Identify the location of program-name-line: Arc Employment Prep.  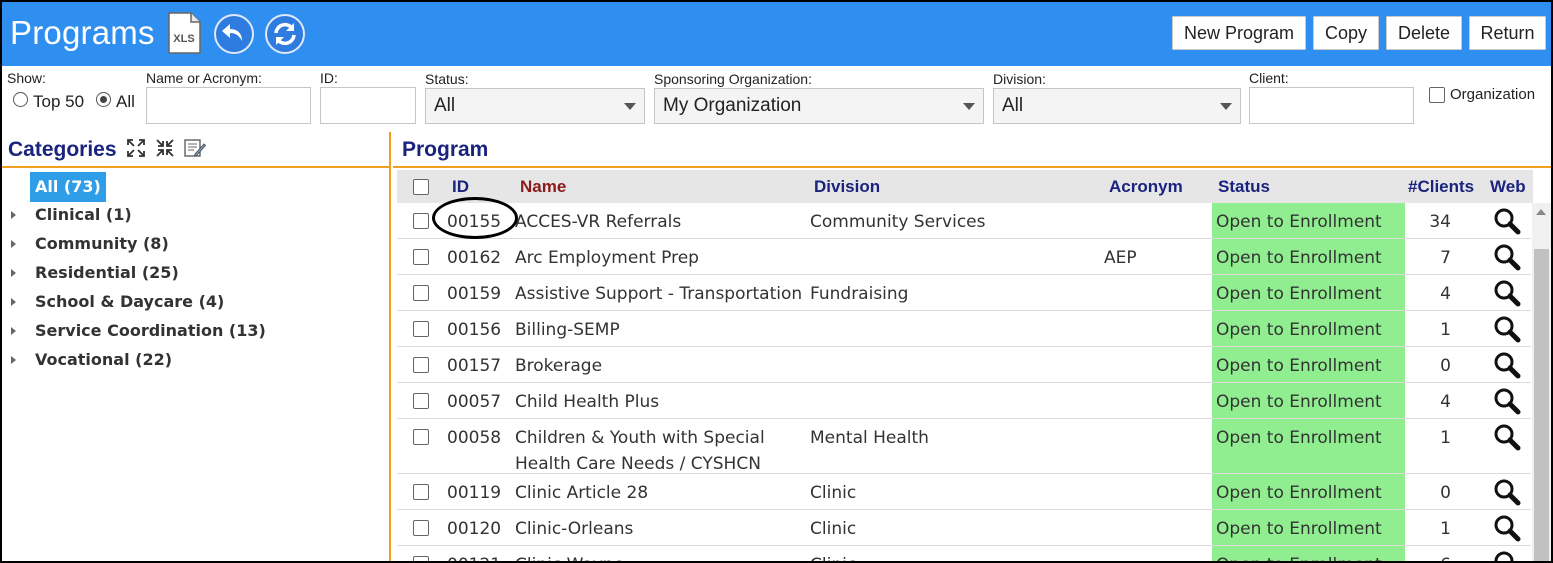
(607, 258).